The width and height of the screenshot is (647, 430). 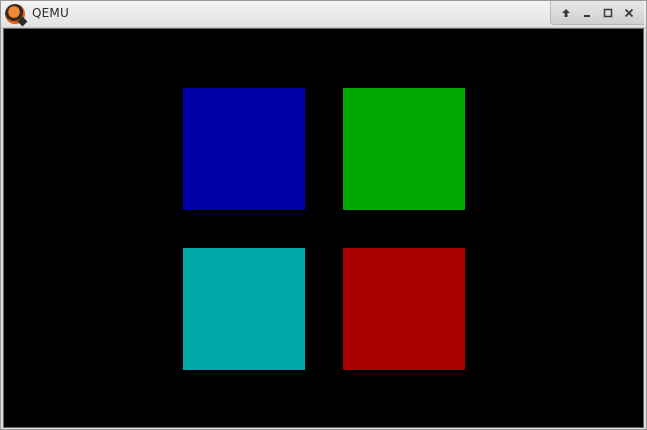 What do you see at coordinates (50, 13) in the screenshot?
I see `window-title: QEMU` at bounding box center [50, 13].